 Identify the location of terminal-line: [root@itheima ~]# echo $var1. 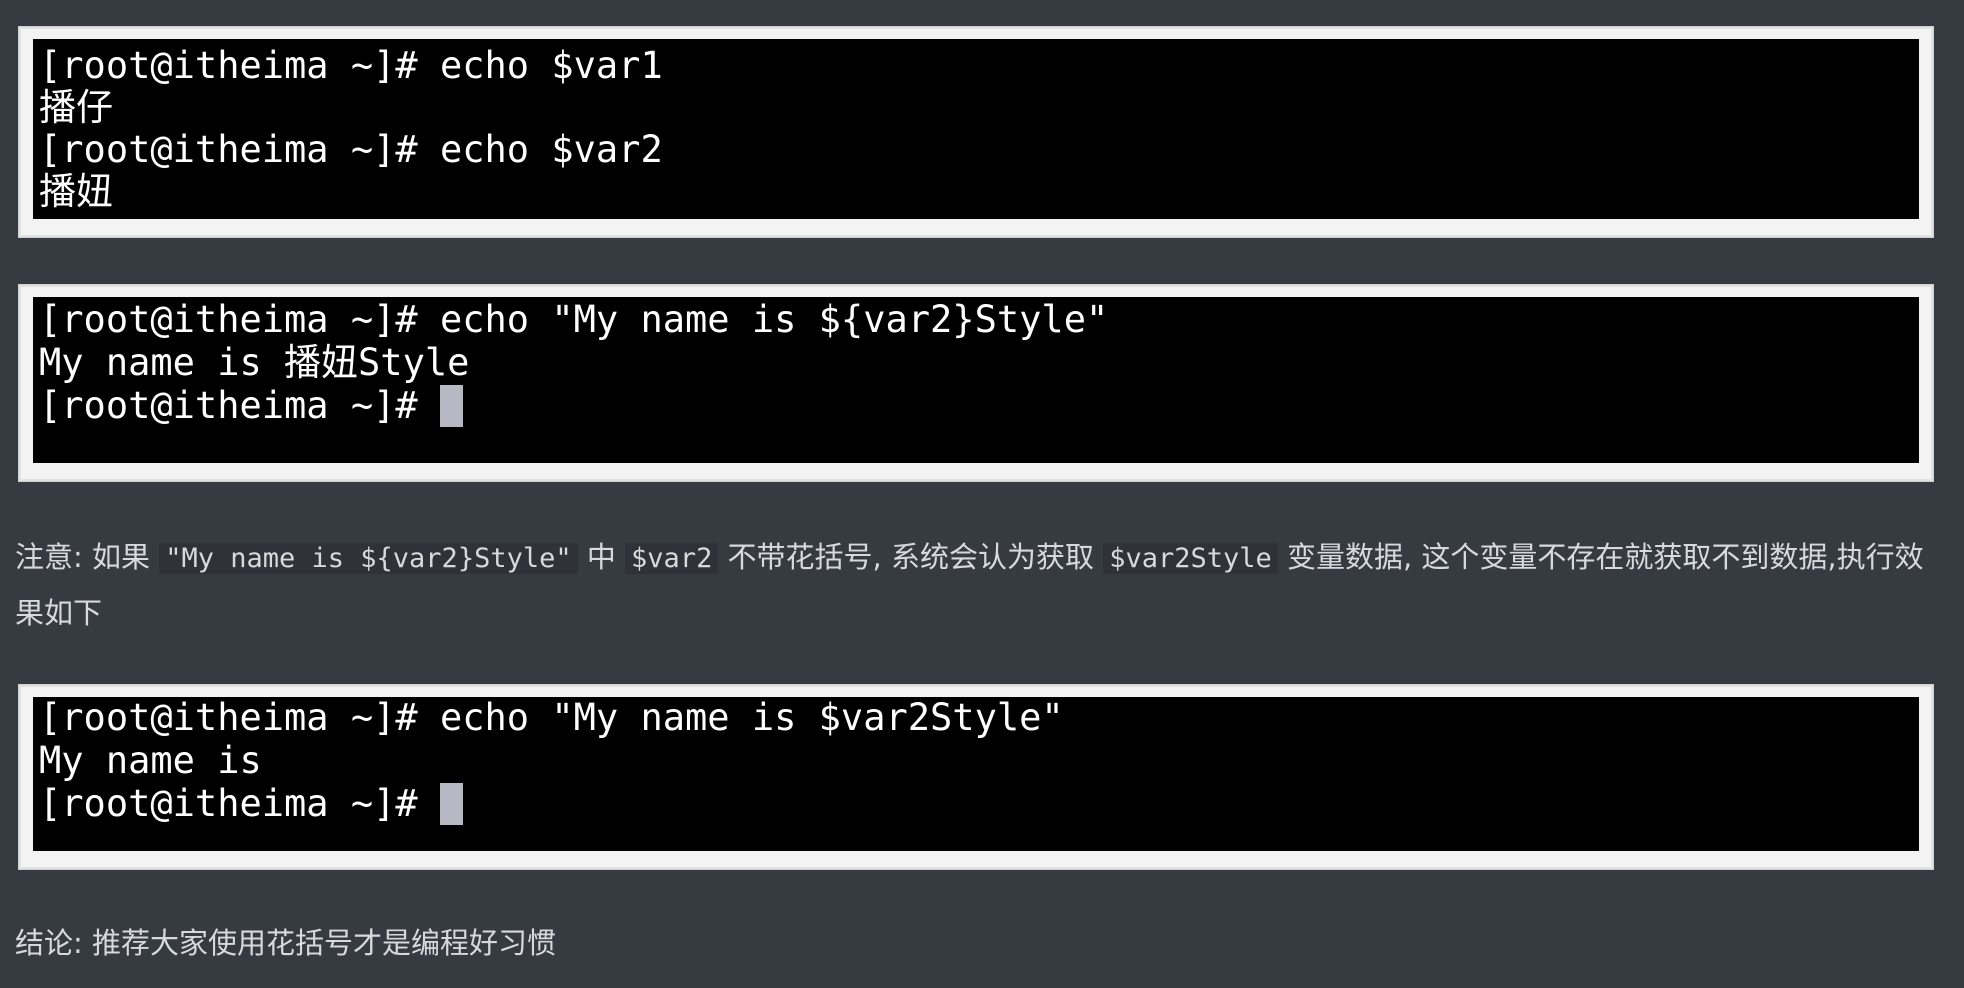
(351, 65).